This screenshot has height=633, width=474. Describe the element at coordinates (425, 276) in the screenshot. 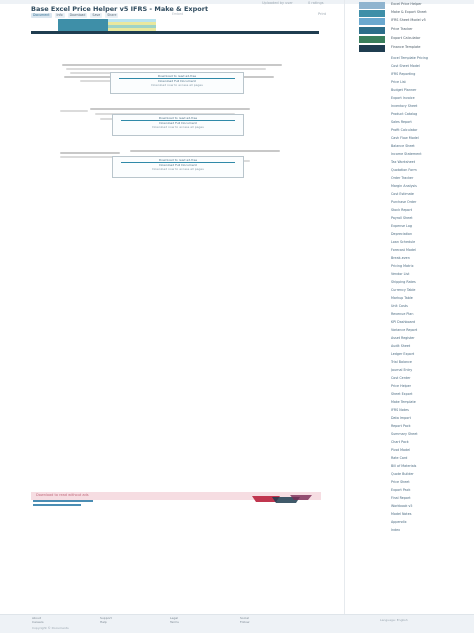

I see `related-link: Vendor List` at that location.